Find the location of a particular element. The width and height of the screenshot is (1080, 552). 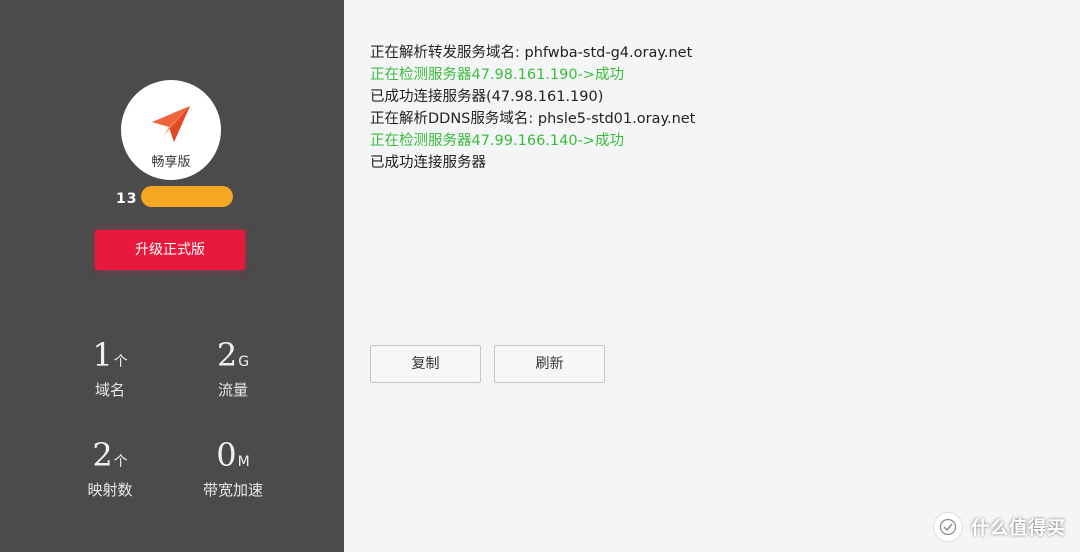

stat-value: 1 is located at coordinates (102, 355).